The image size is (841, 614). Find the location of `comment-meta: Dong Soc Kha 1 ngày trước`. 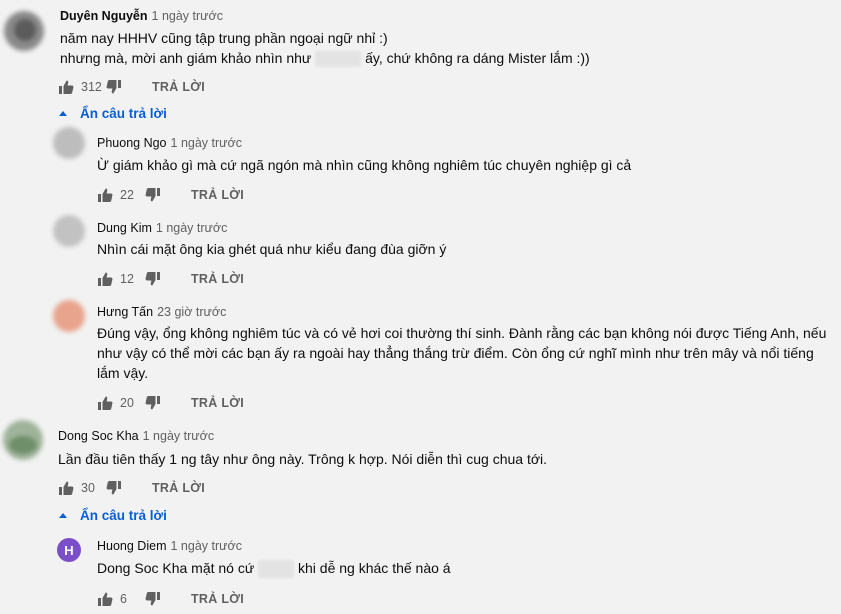

comment-meta: Dong Soc Kha 1 ngày trước is located at coordinates (136, 436).